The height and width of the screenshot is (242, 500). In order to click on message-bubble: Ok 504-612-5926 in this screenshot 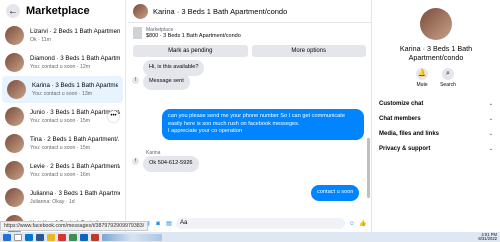, I will do `click(171, 164)`.